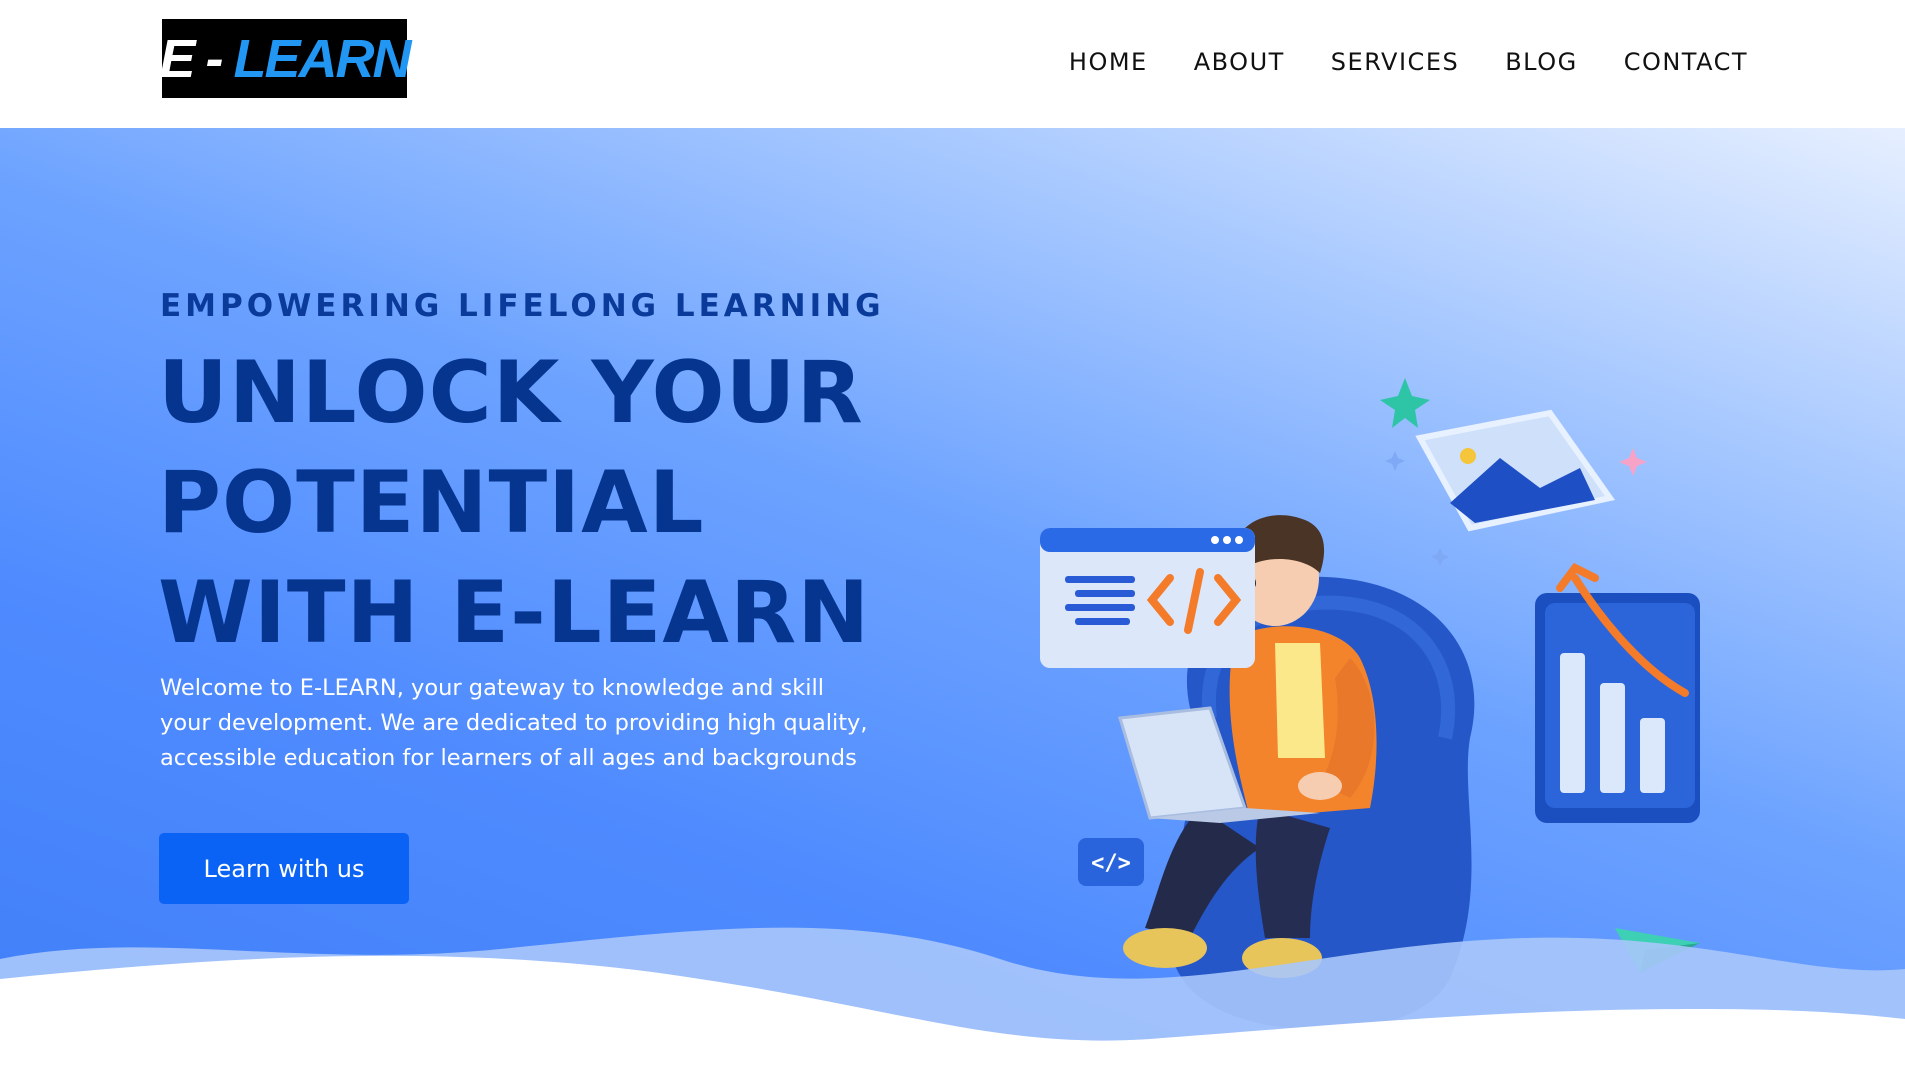 Image resolution: width=1905 pixels, height=1079 pixels. I want to click on nav-contact: CONTACT, so click(1686, 62).